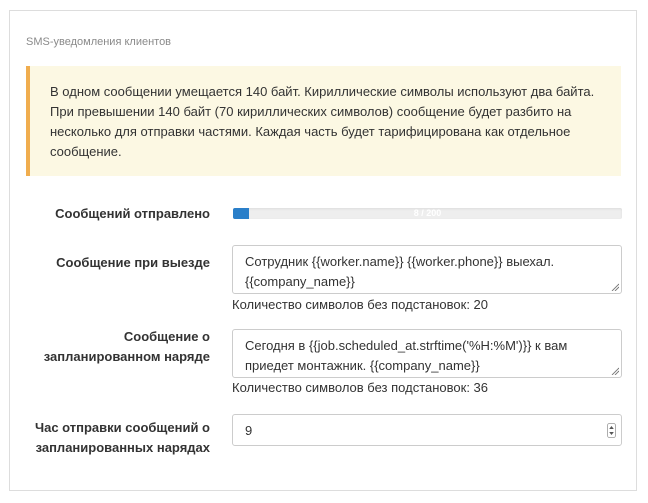  What do you see at coordinates (249, 430) in the screenshot?
I see `send-hour-value: 9` at bounding box center [249, 430].